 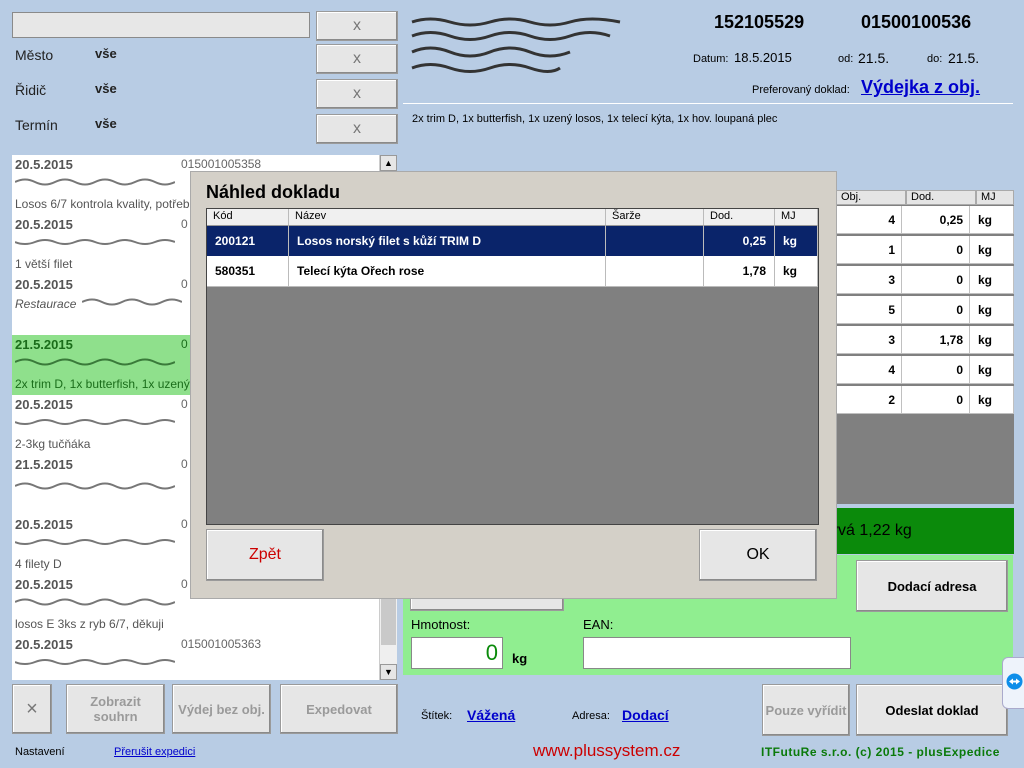 What do you see at coordinates (869, 400) in the screenshot?
I see `cell-obj: 2` at bounding box center [869, 400].